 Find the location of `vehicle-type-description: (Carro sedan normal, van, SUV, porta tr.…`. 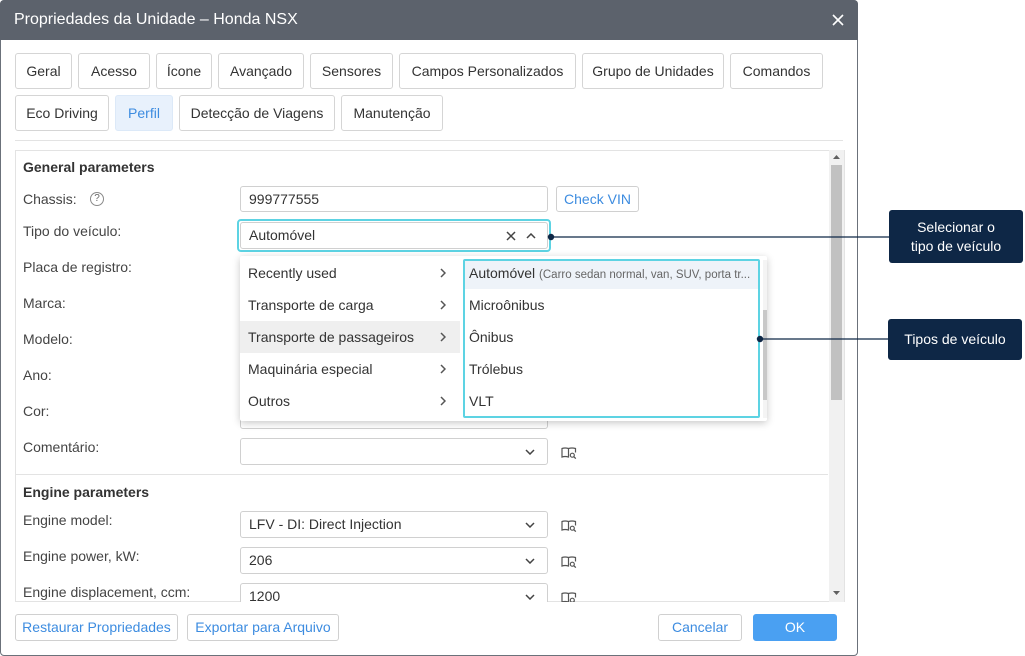

vehicle-type-description: (Carro sedan normal, van, SUV, porta tr.… is located at coordinates (645, 275).